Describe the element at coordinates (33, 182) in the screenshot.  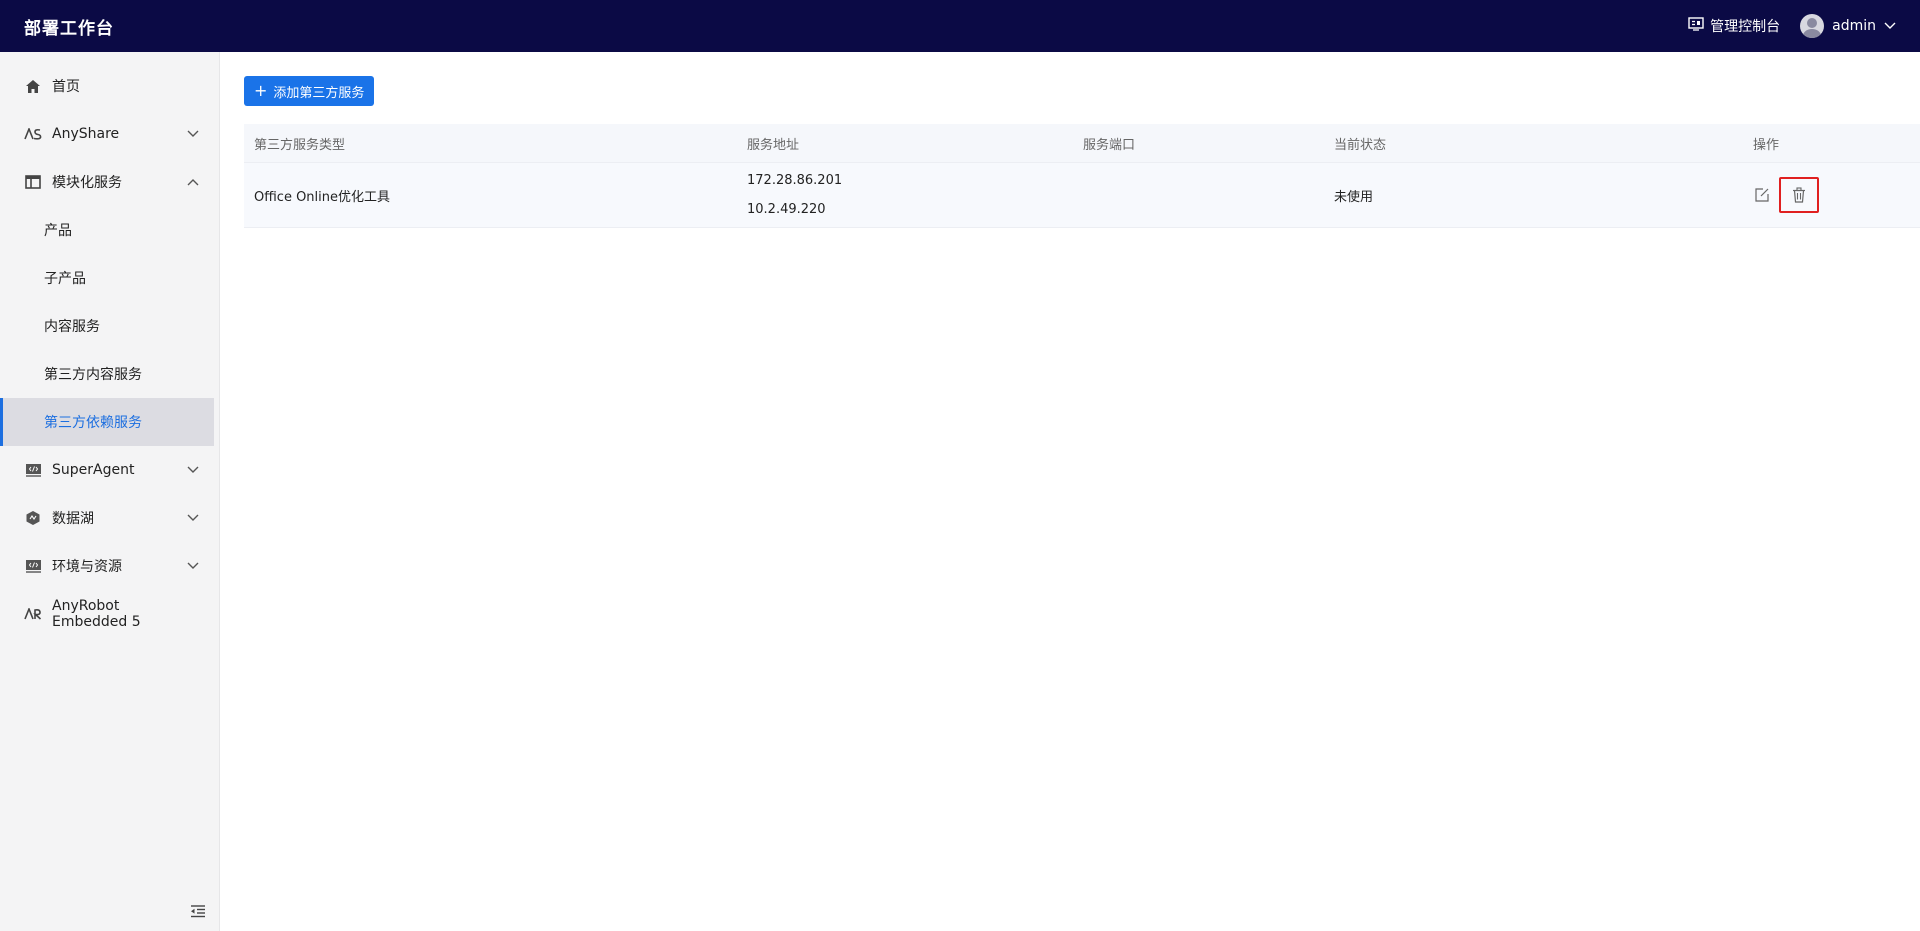
I see `layout-icon` at that location.